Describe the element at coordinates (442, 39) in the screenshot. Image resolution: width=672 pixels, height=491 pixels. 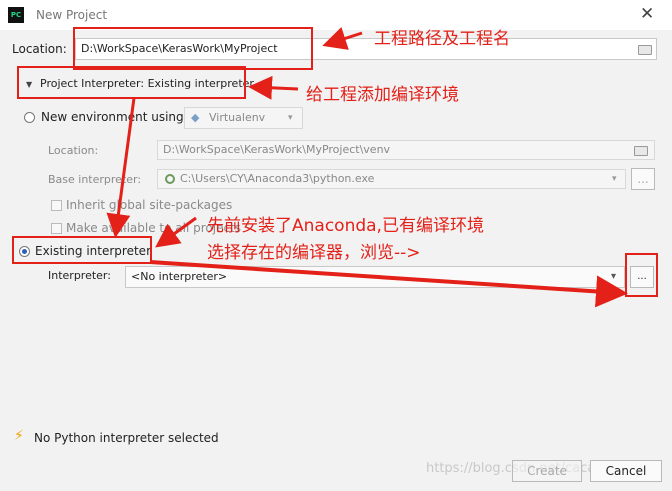
I see `annotation-path: 工程路径及工程名` at that location.